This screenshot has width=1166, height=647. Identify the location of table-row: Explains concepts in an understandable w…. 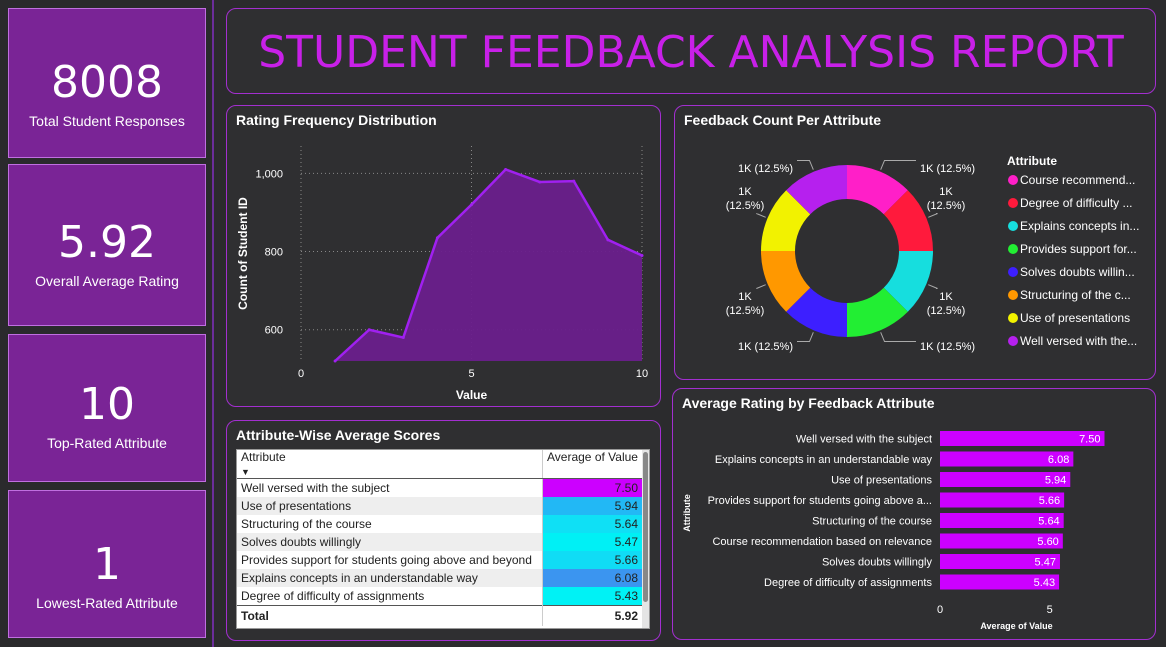
(439, 578).